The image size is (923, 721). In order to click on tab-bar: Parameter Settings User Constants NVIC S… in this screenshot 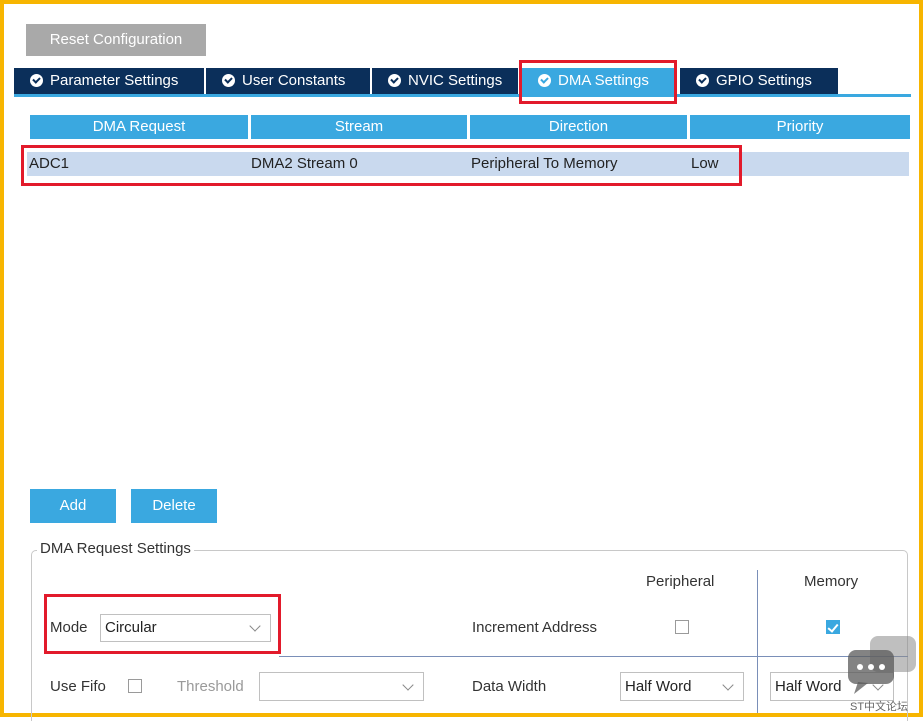, I will do `click(462, 81)`.